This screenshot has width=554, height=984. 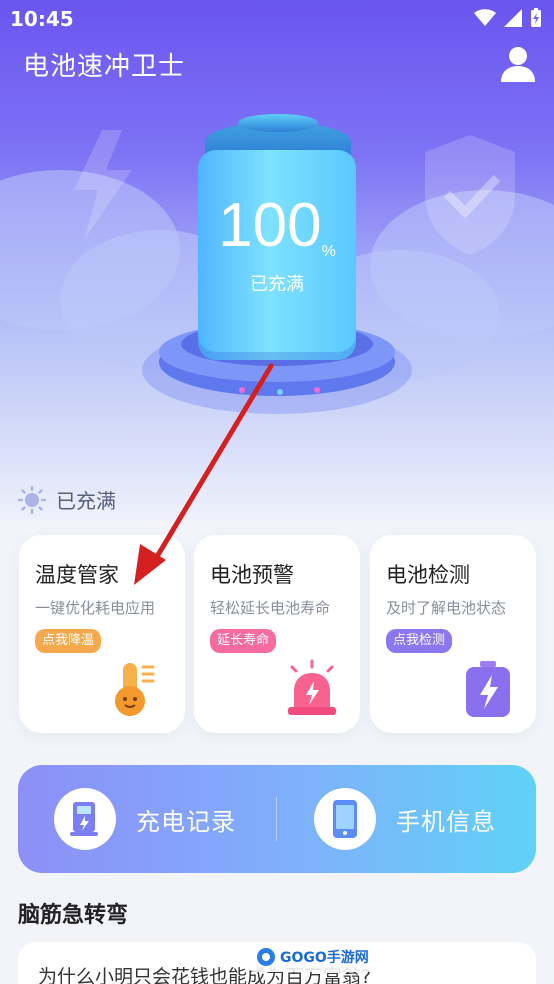 I want to click on extend-life-button: 延长寿命, so click(x=243, y=641).